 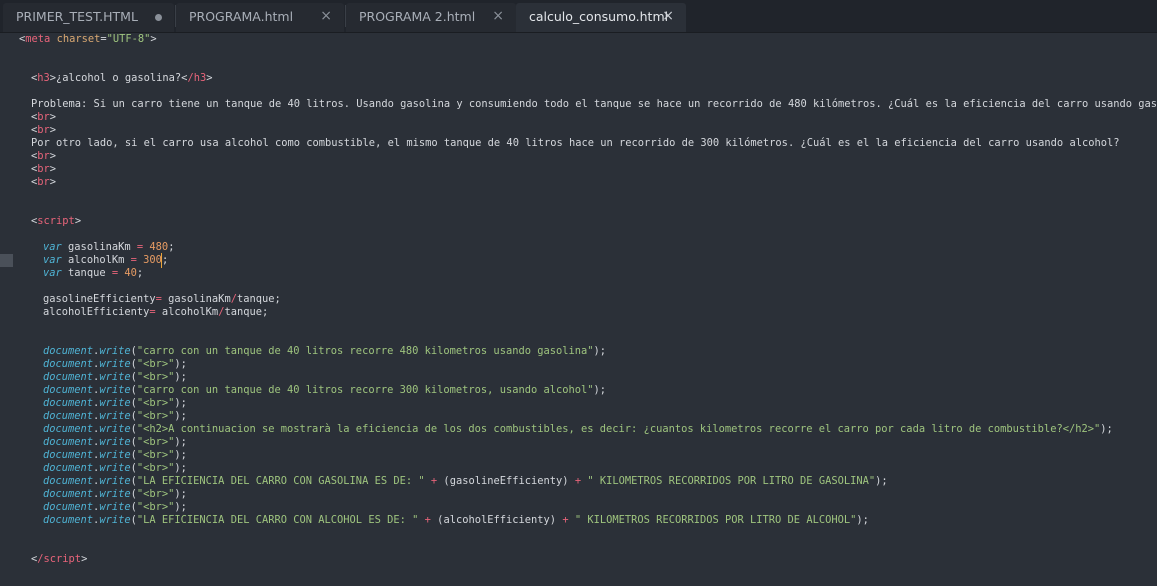 I want to click on code-line: alcoholEfficienty= alcoholKm/tanque;, so click(x=156, y=312).